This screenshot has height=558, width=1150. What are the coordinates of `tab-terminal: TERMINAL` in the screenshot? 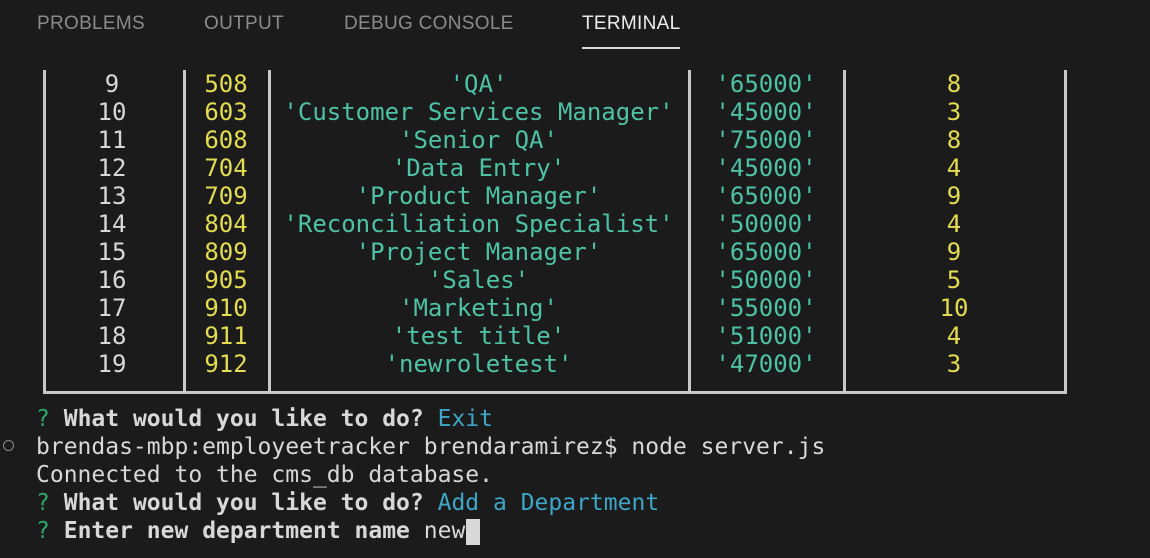 It's located at (631, 30).